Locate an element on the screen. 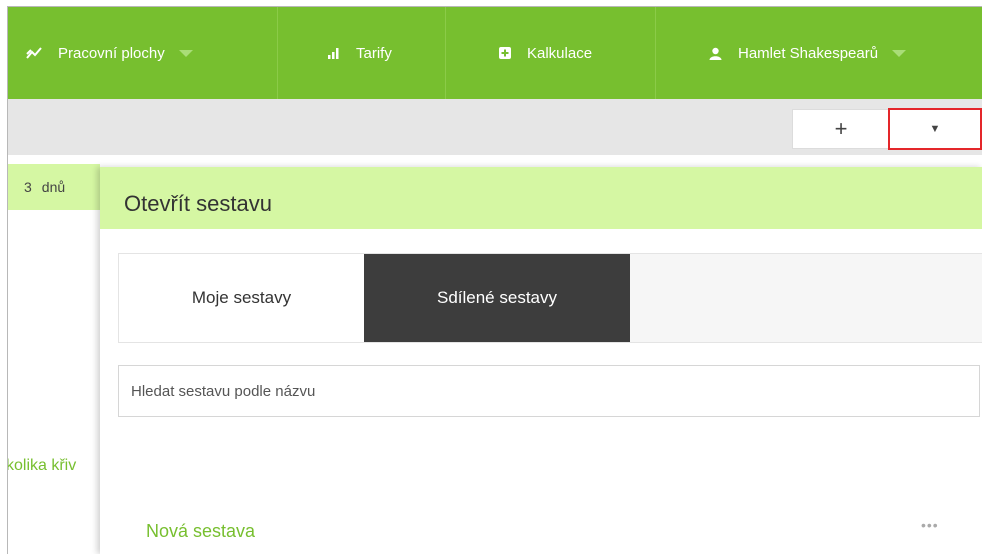  add-button: + is located at coordinates (841, 129).